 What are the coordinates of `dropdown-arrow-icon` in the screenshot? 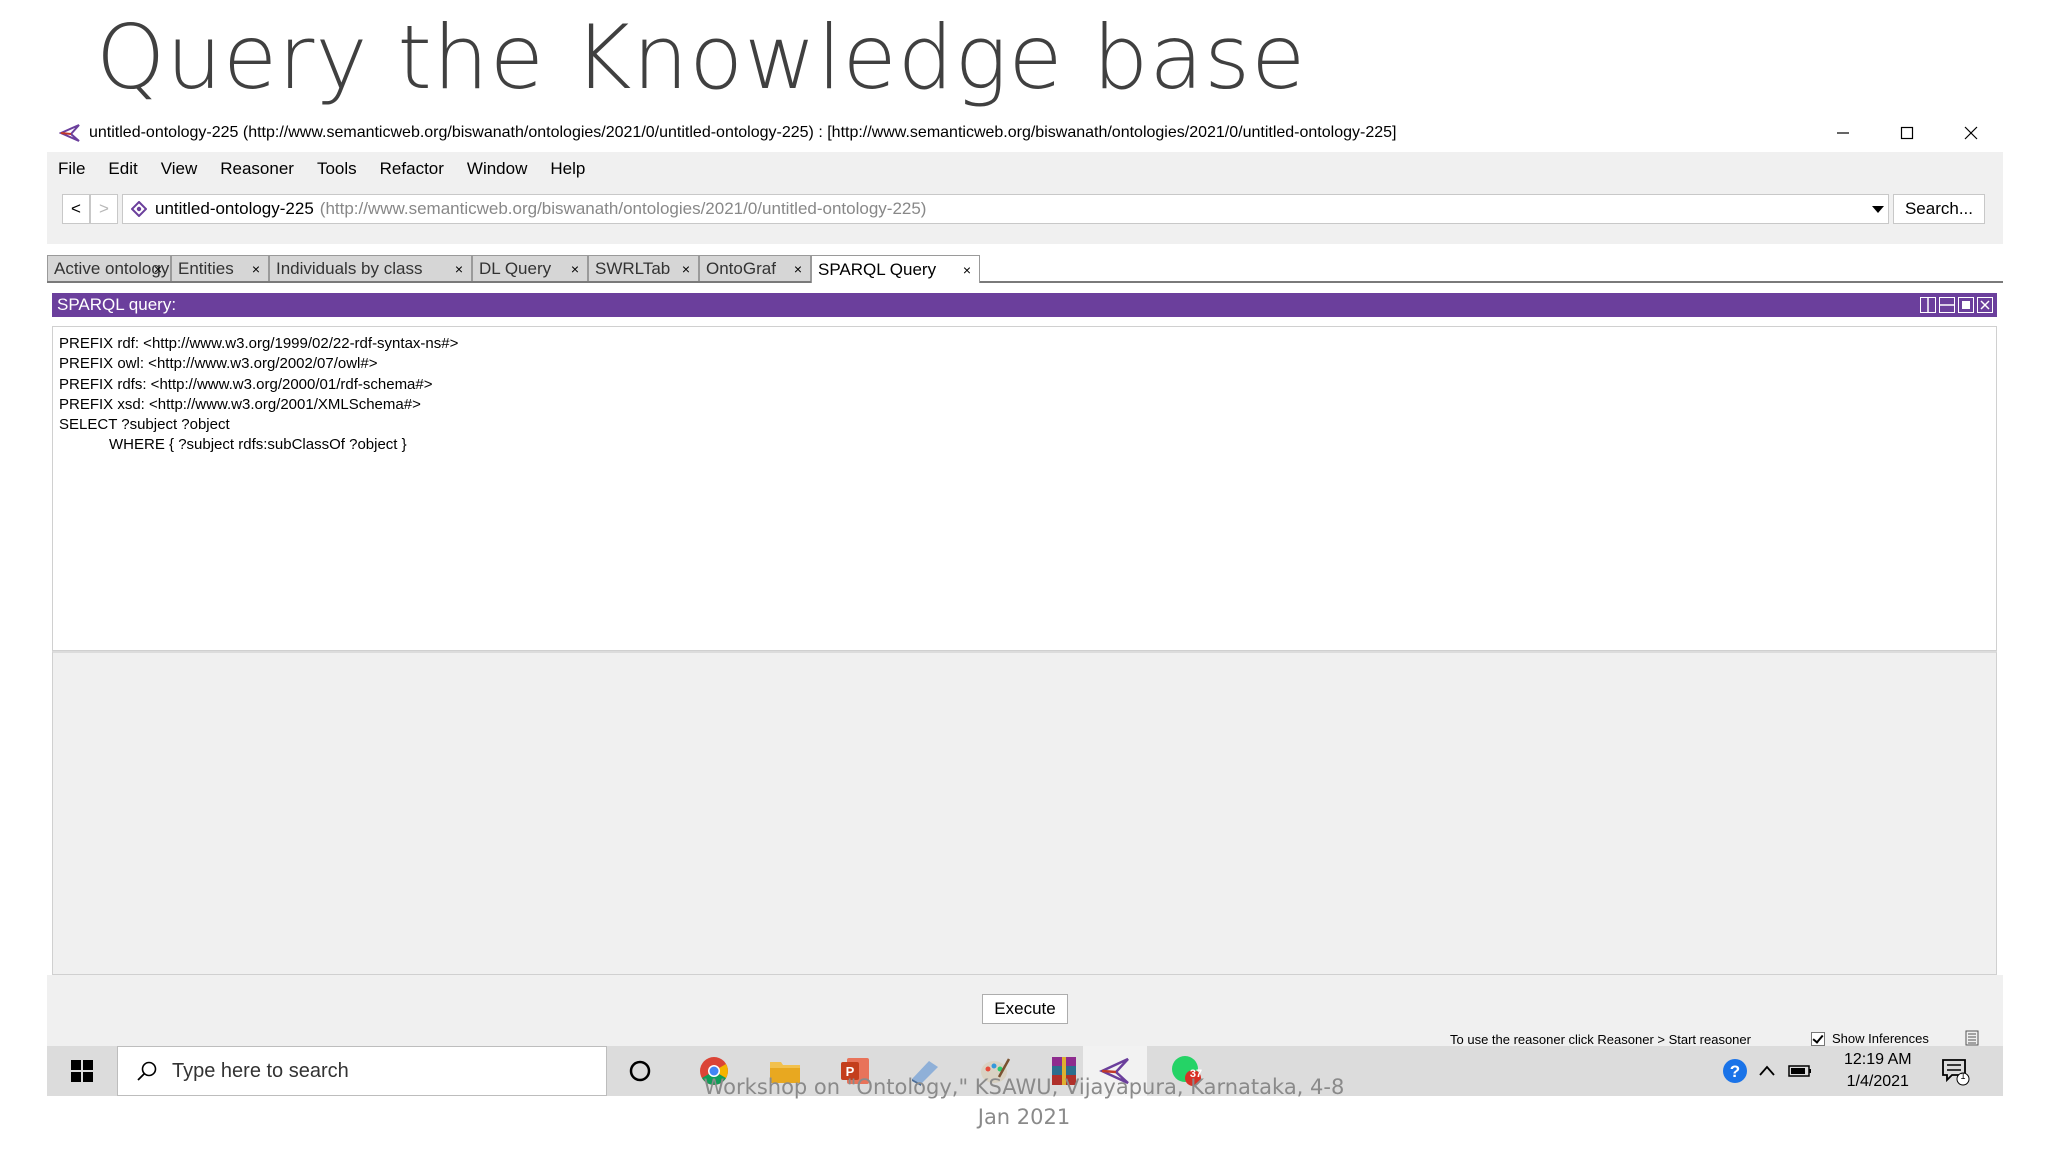 It's located at (1878, 209).